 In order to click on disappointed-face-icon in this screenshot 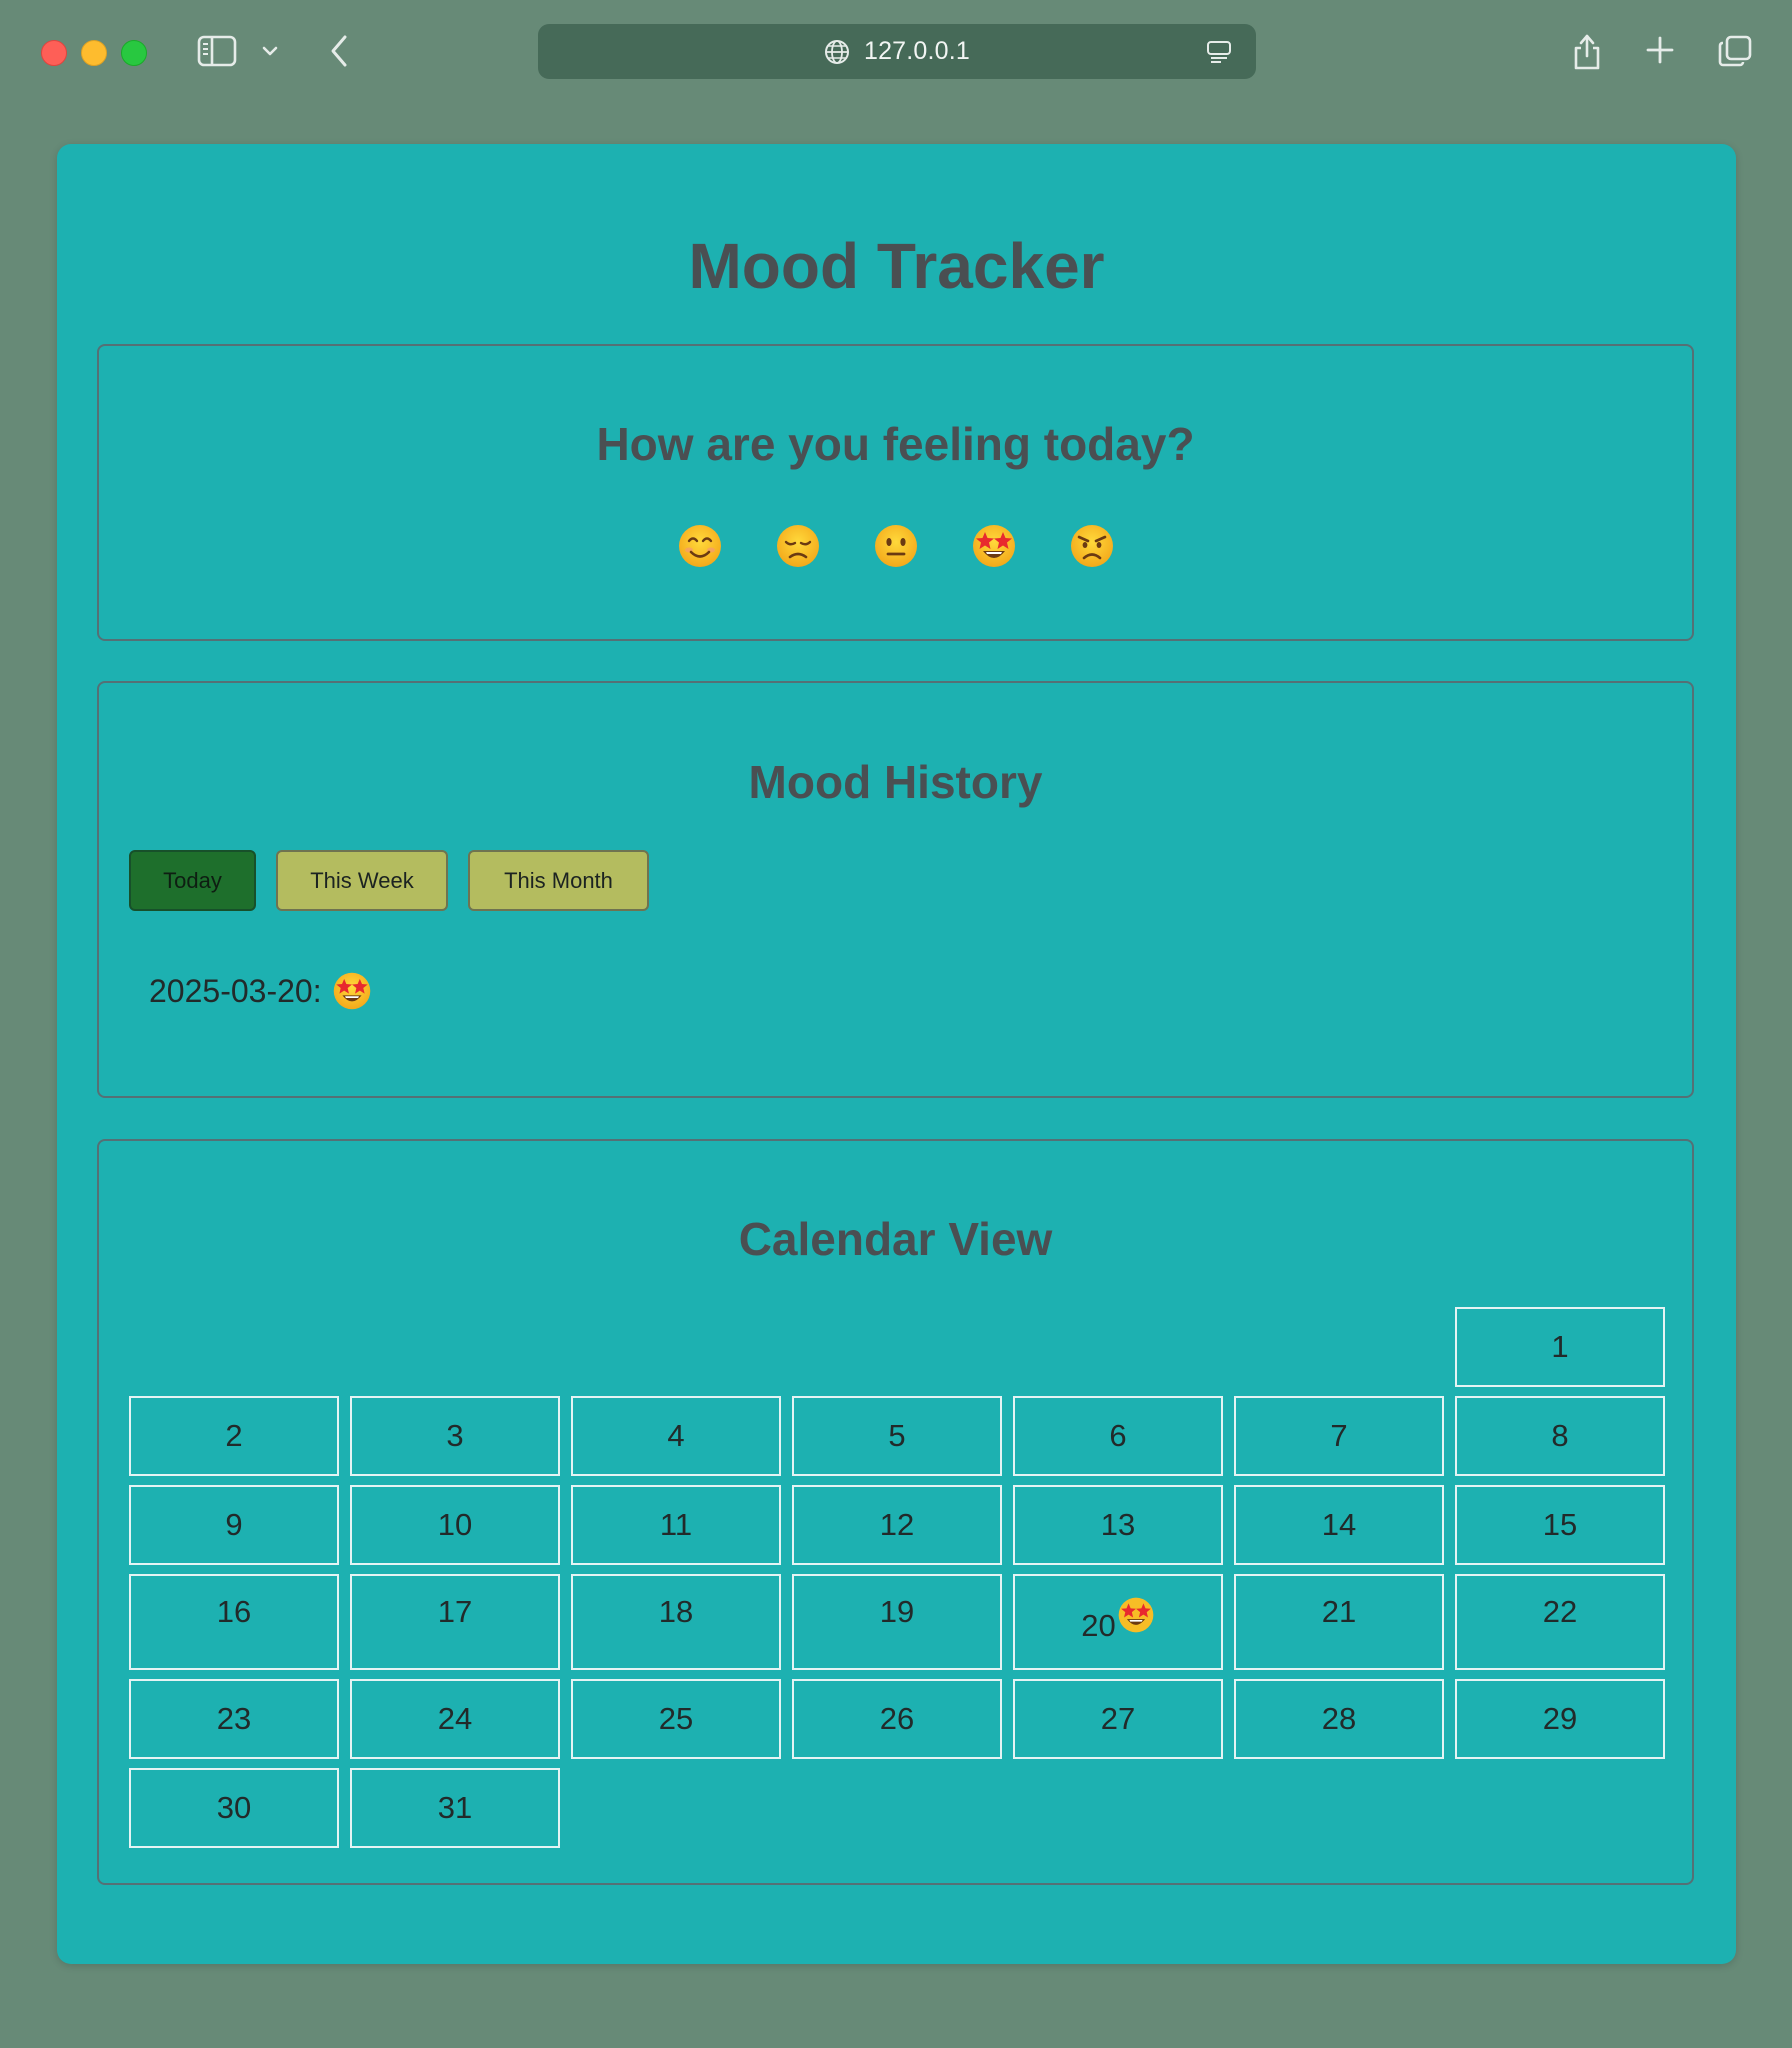, I will do `click(797, 545)`.